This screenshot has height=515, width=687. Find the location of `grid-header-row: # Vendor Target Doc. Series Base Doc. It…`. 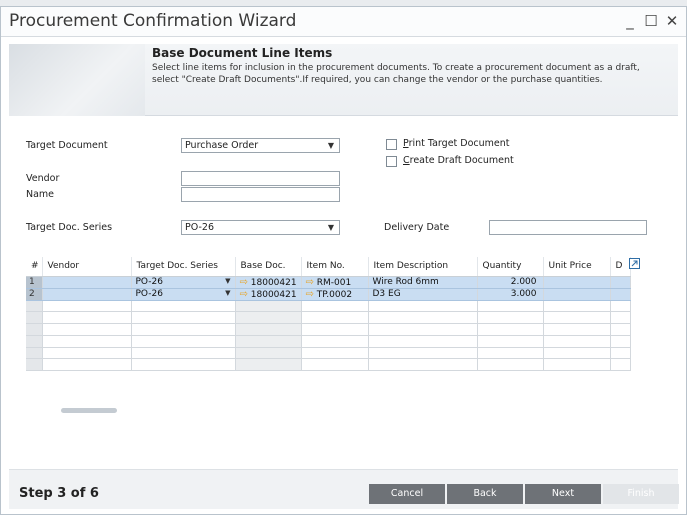

grid-header-row: # Vendor Target Doc. Series Base Doc. It… is located at coordinates (328, 267).